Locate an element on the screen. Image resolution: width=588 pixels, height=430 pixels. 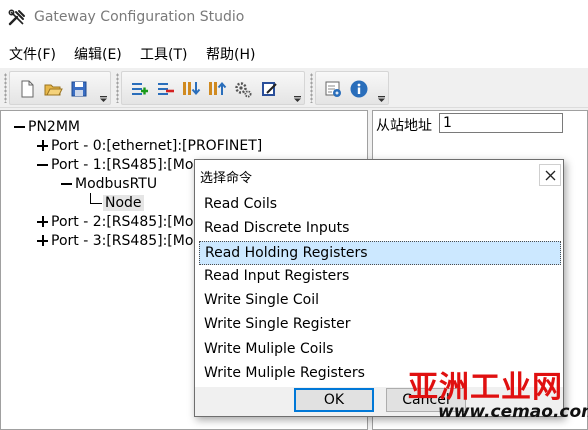
toolbar-group-config is located at coordinates (213, 88).